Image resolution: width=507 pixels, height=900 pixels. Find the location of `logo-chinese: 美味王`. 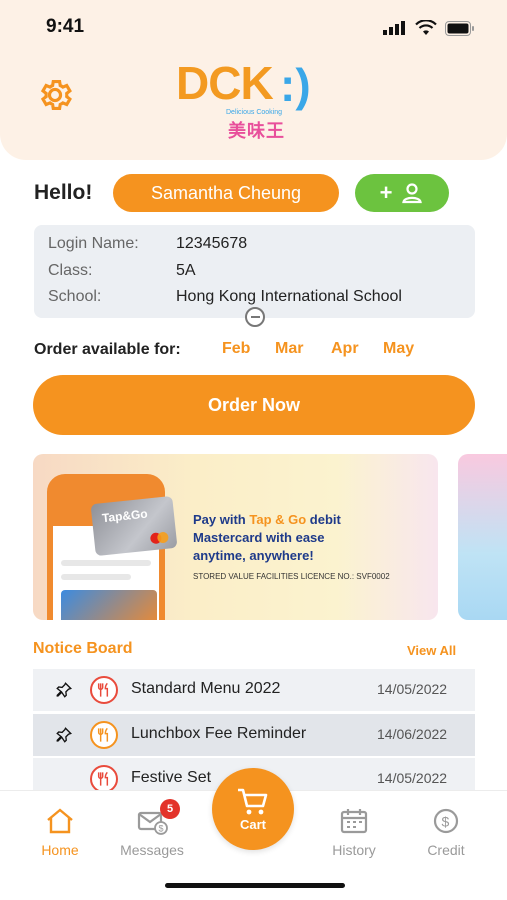

logo-chinese: 美味王 is located at coordinates (256, 131).